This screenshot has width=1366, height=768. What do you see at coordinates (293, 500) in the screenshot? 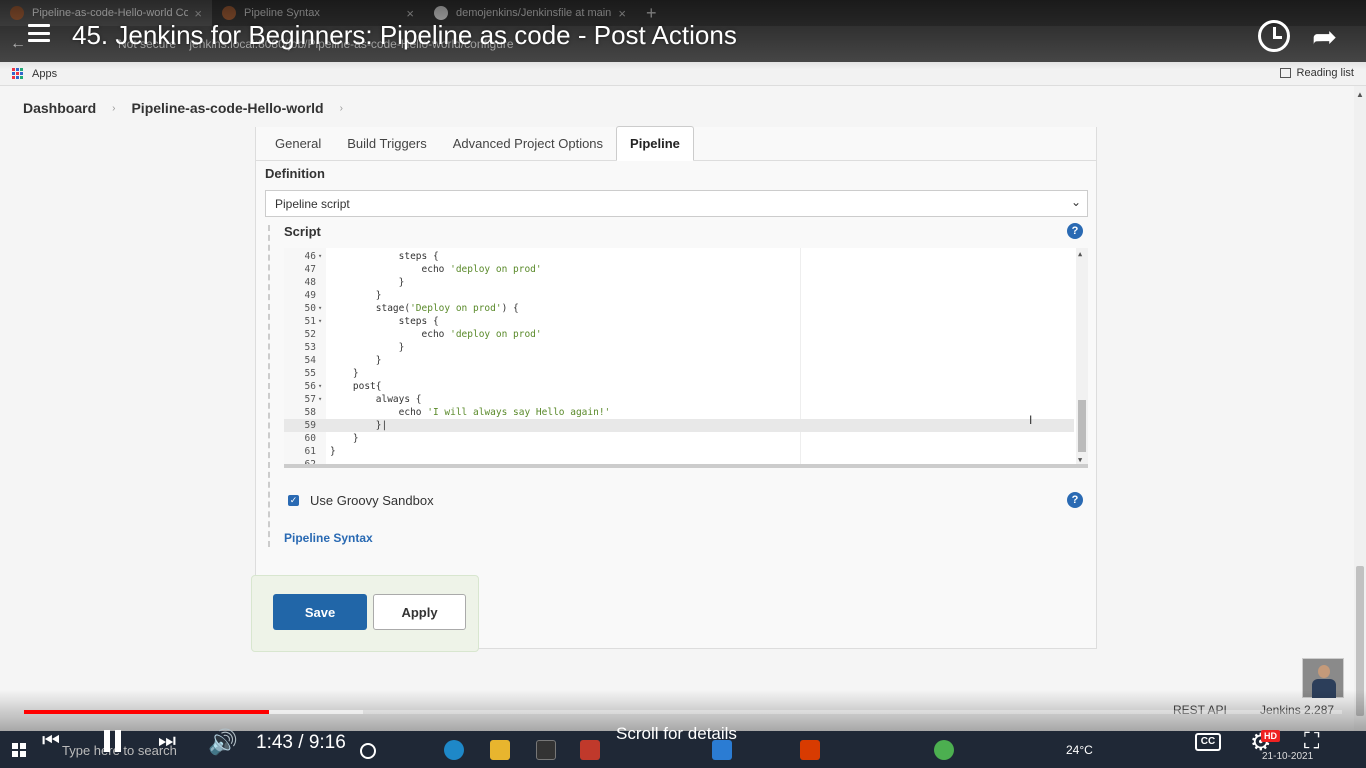
I see `groovy-sandbox-checkbox: ✓` at bounding box center [293, 500].